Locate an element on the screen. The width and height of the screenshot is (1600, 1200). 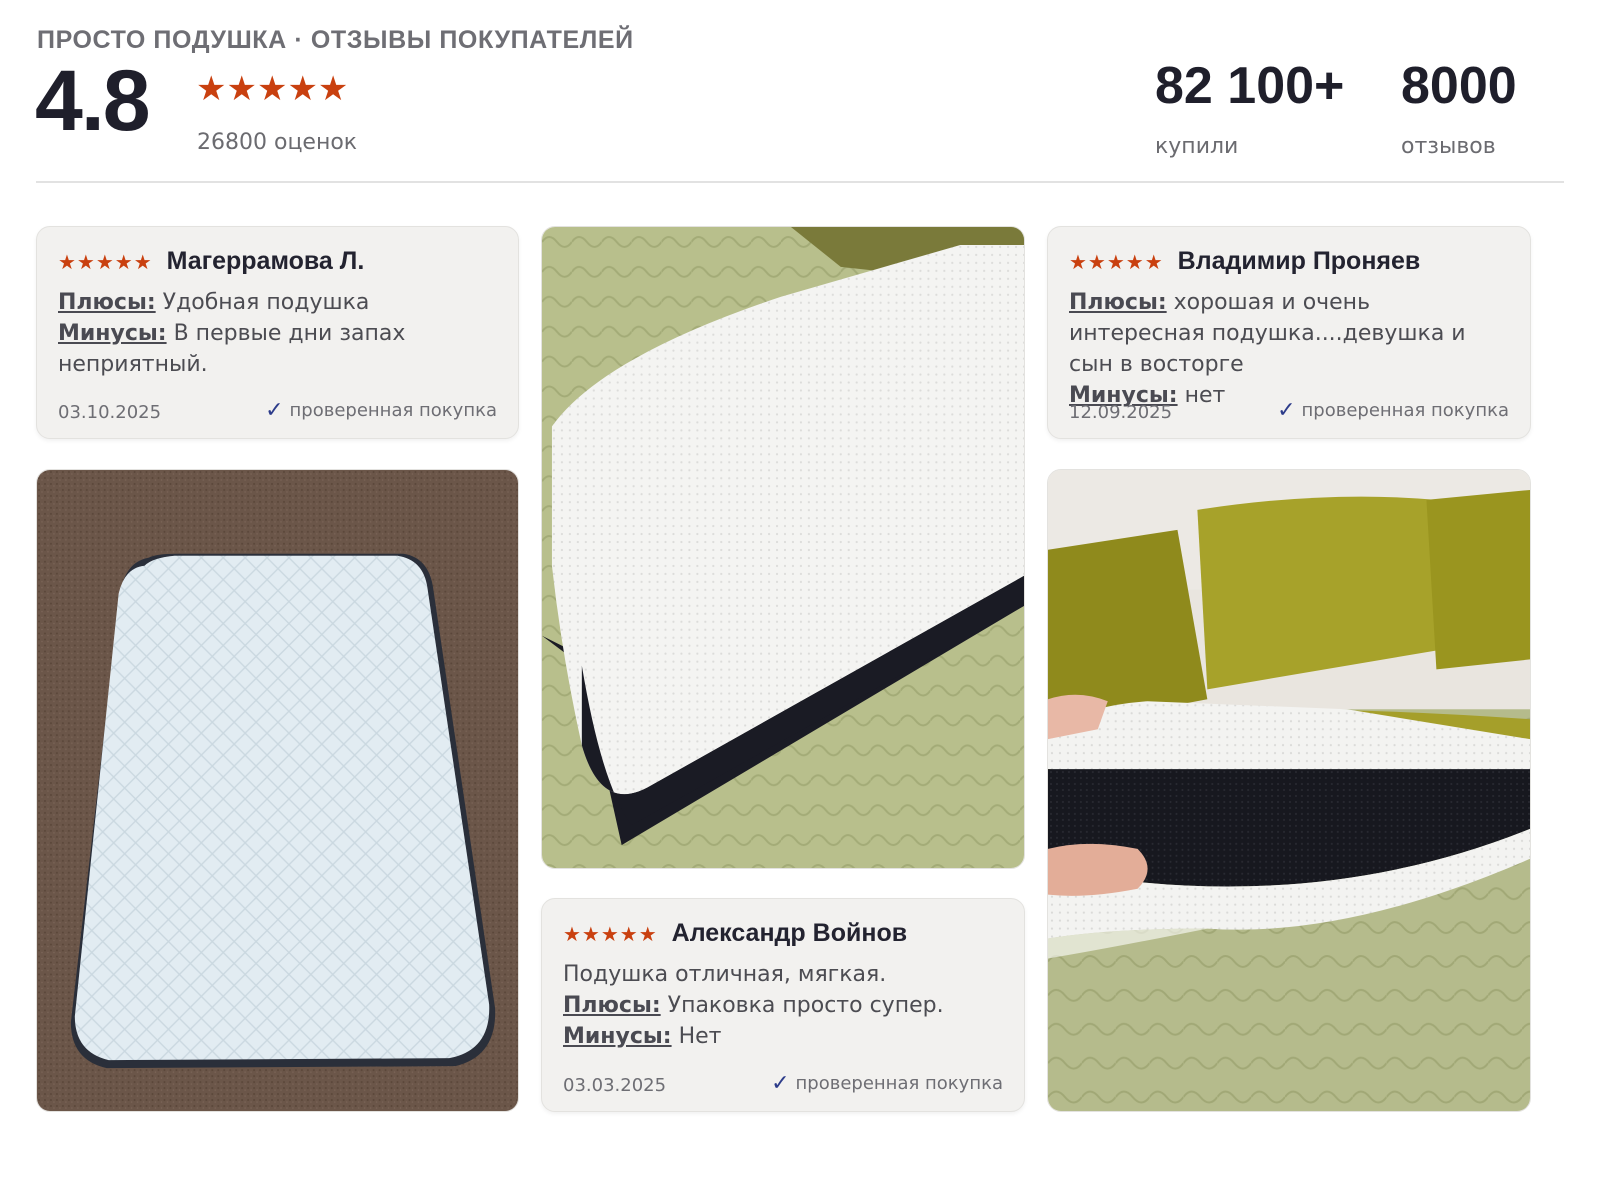
stat-value: 8000 is located at coordinates (1459, 86).